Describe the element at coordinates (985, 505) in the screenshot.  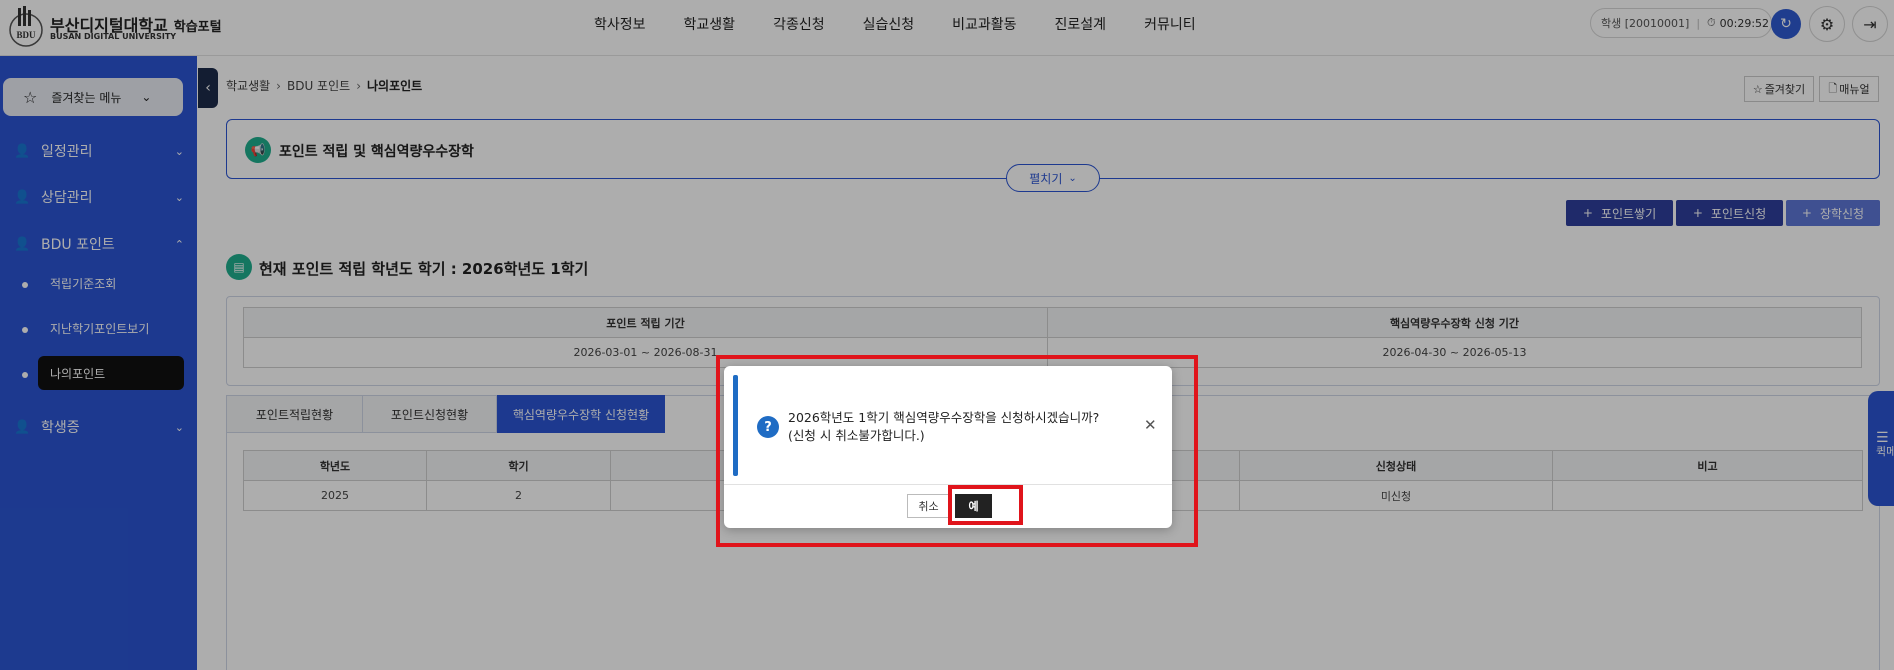
I see `highlight-box-yes-button` at that location.